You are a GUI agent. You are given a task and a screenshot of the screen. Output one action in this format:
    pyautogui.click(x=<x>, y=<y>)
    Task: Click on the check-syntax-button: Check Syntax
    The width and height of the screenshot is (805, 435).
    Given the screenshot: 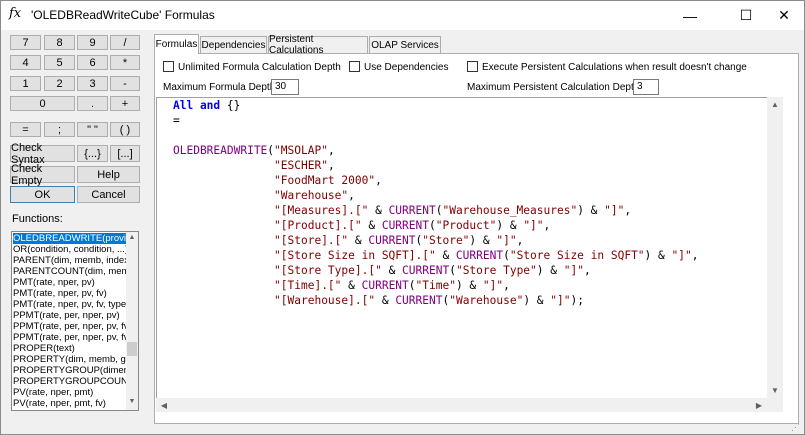 What is the action you would take?
    pyautogui.click(x=42, y=154)
    